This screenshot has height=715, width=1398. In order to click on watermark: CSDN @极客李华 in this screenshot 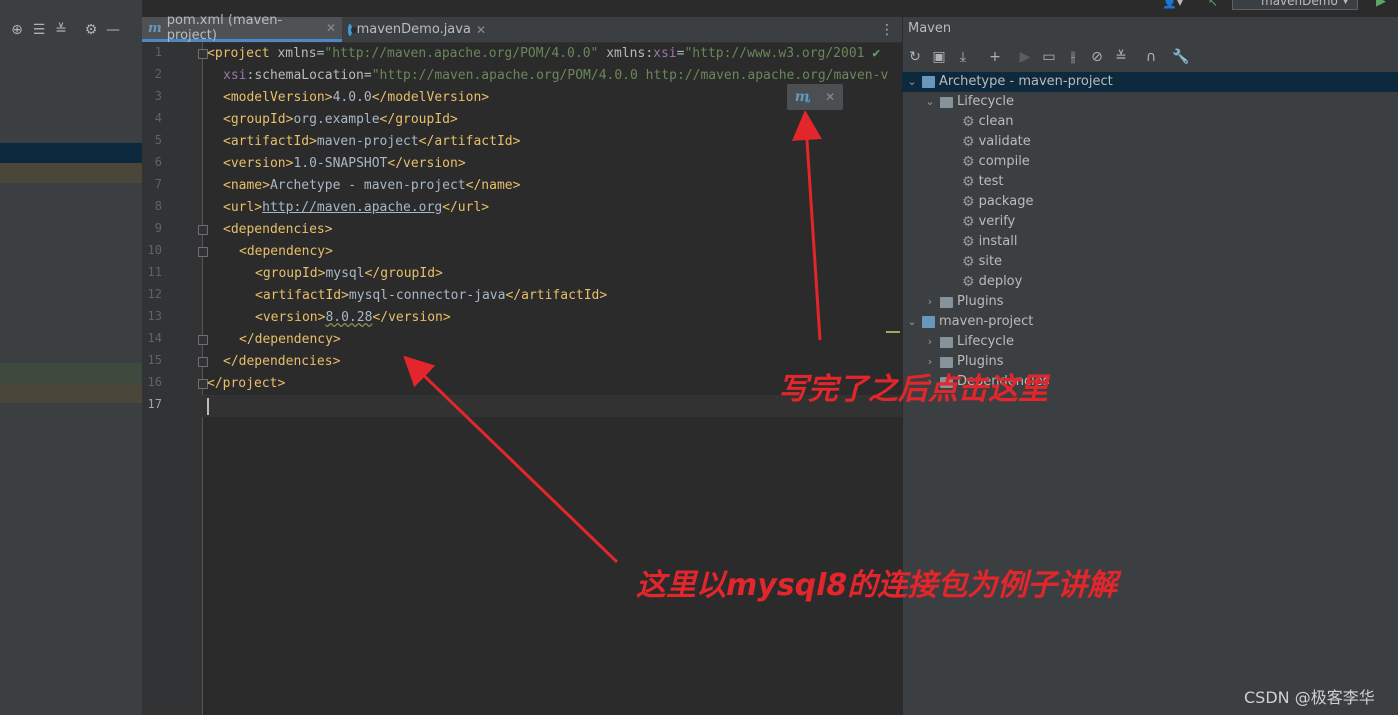, I will do `click(1309, 697)`.